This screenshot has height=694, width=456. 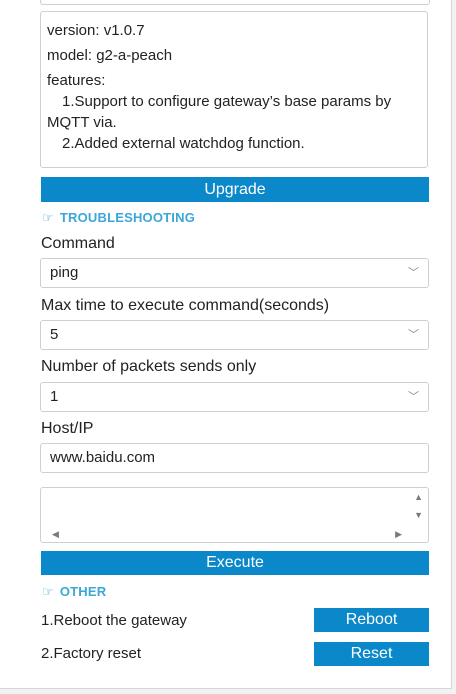 I want to click on release-features-heading: features:, so click(x=76, y=80).